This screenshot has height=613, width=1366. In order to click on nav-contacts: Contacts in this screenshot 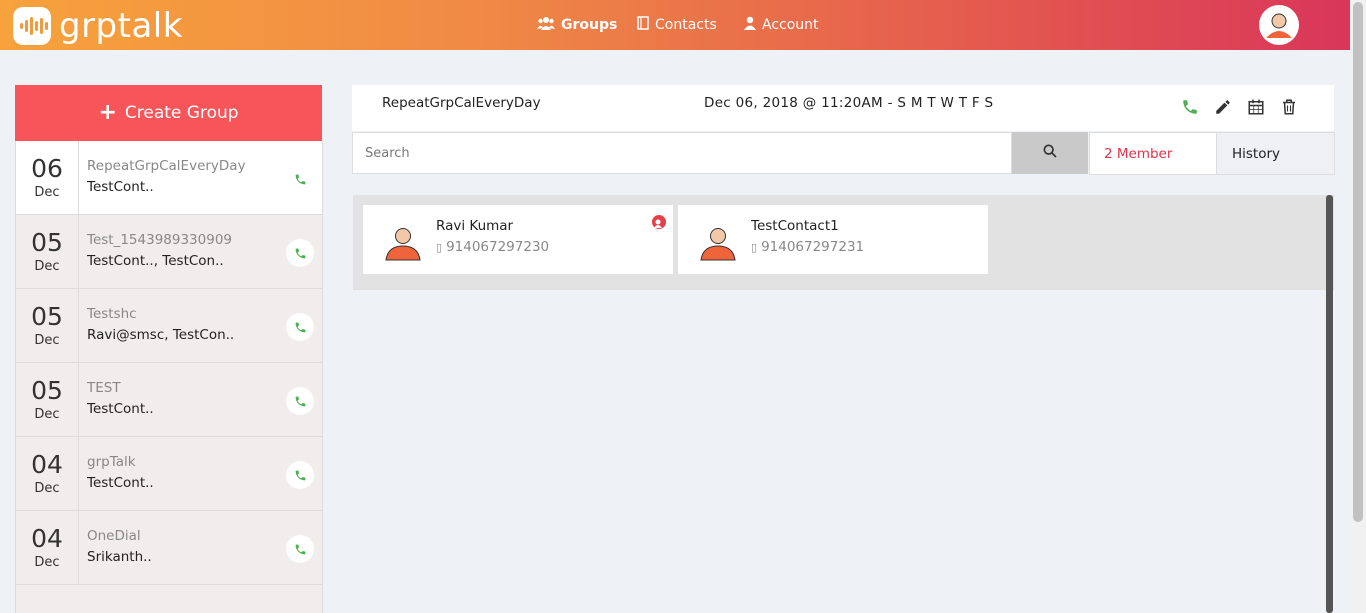, I will do `click(677, 25)`.